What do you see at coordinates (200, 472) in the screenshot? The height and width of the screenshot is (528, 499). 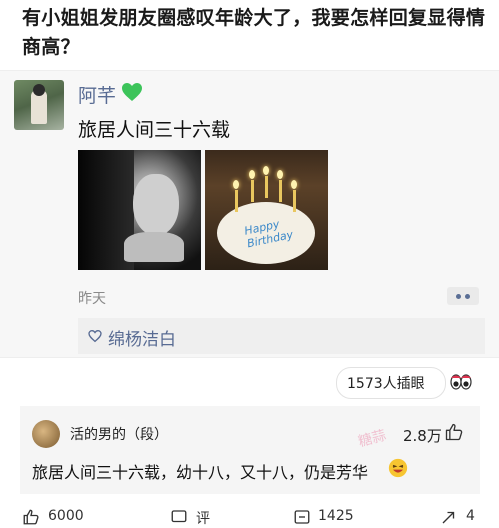 I see `comment-text: 旅居人间三十六载，幼十八，又十八，仍是芳华` at bounding box center [200, 472].